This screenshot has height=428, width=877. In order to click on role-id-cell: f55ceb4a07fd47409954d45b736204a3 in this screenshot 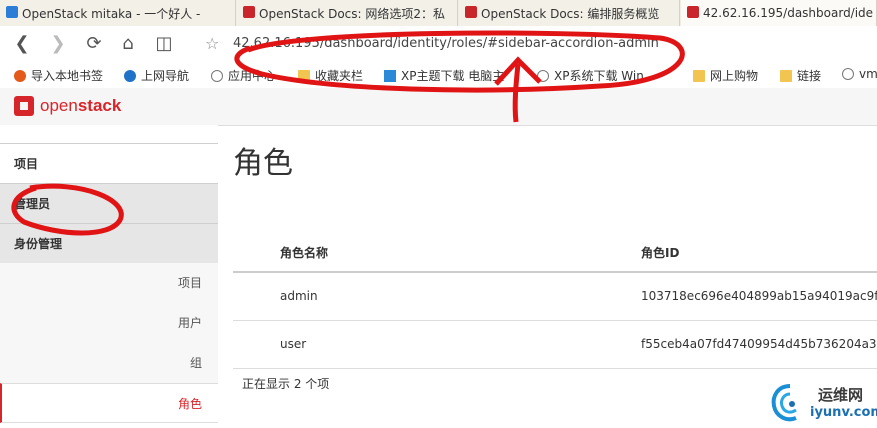, I will do `click(759, 344)`.